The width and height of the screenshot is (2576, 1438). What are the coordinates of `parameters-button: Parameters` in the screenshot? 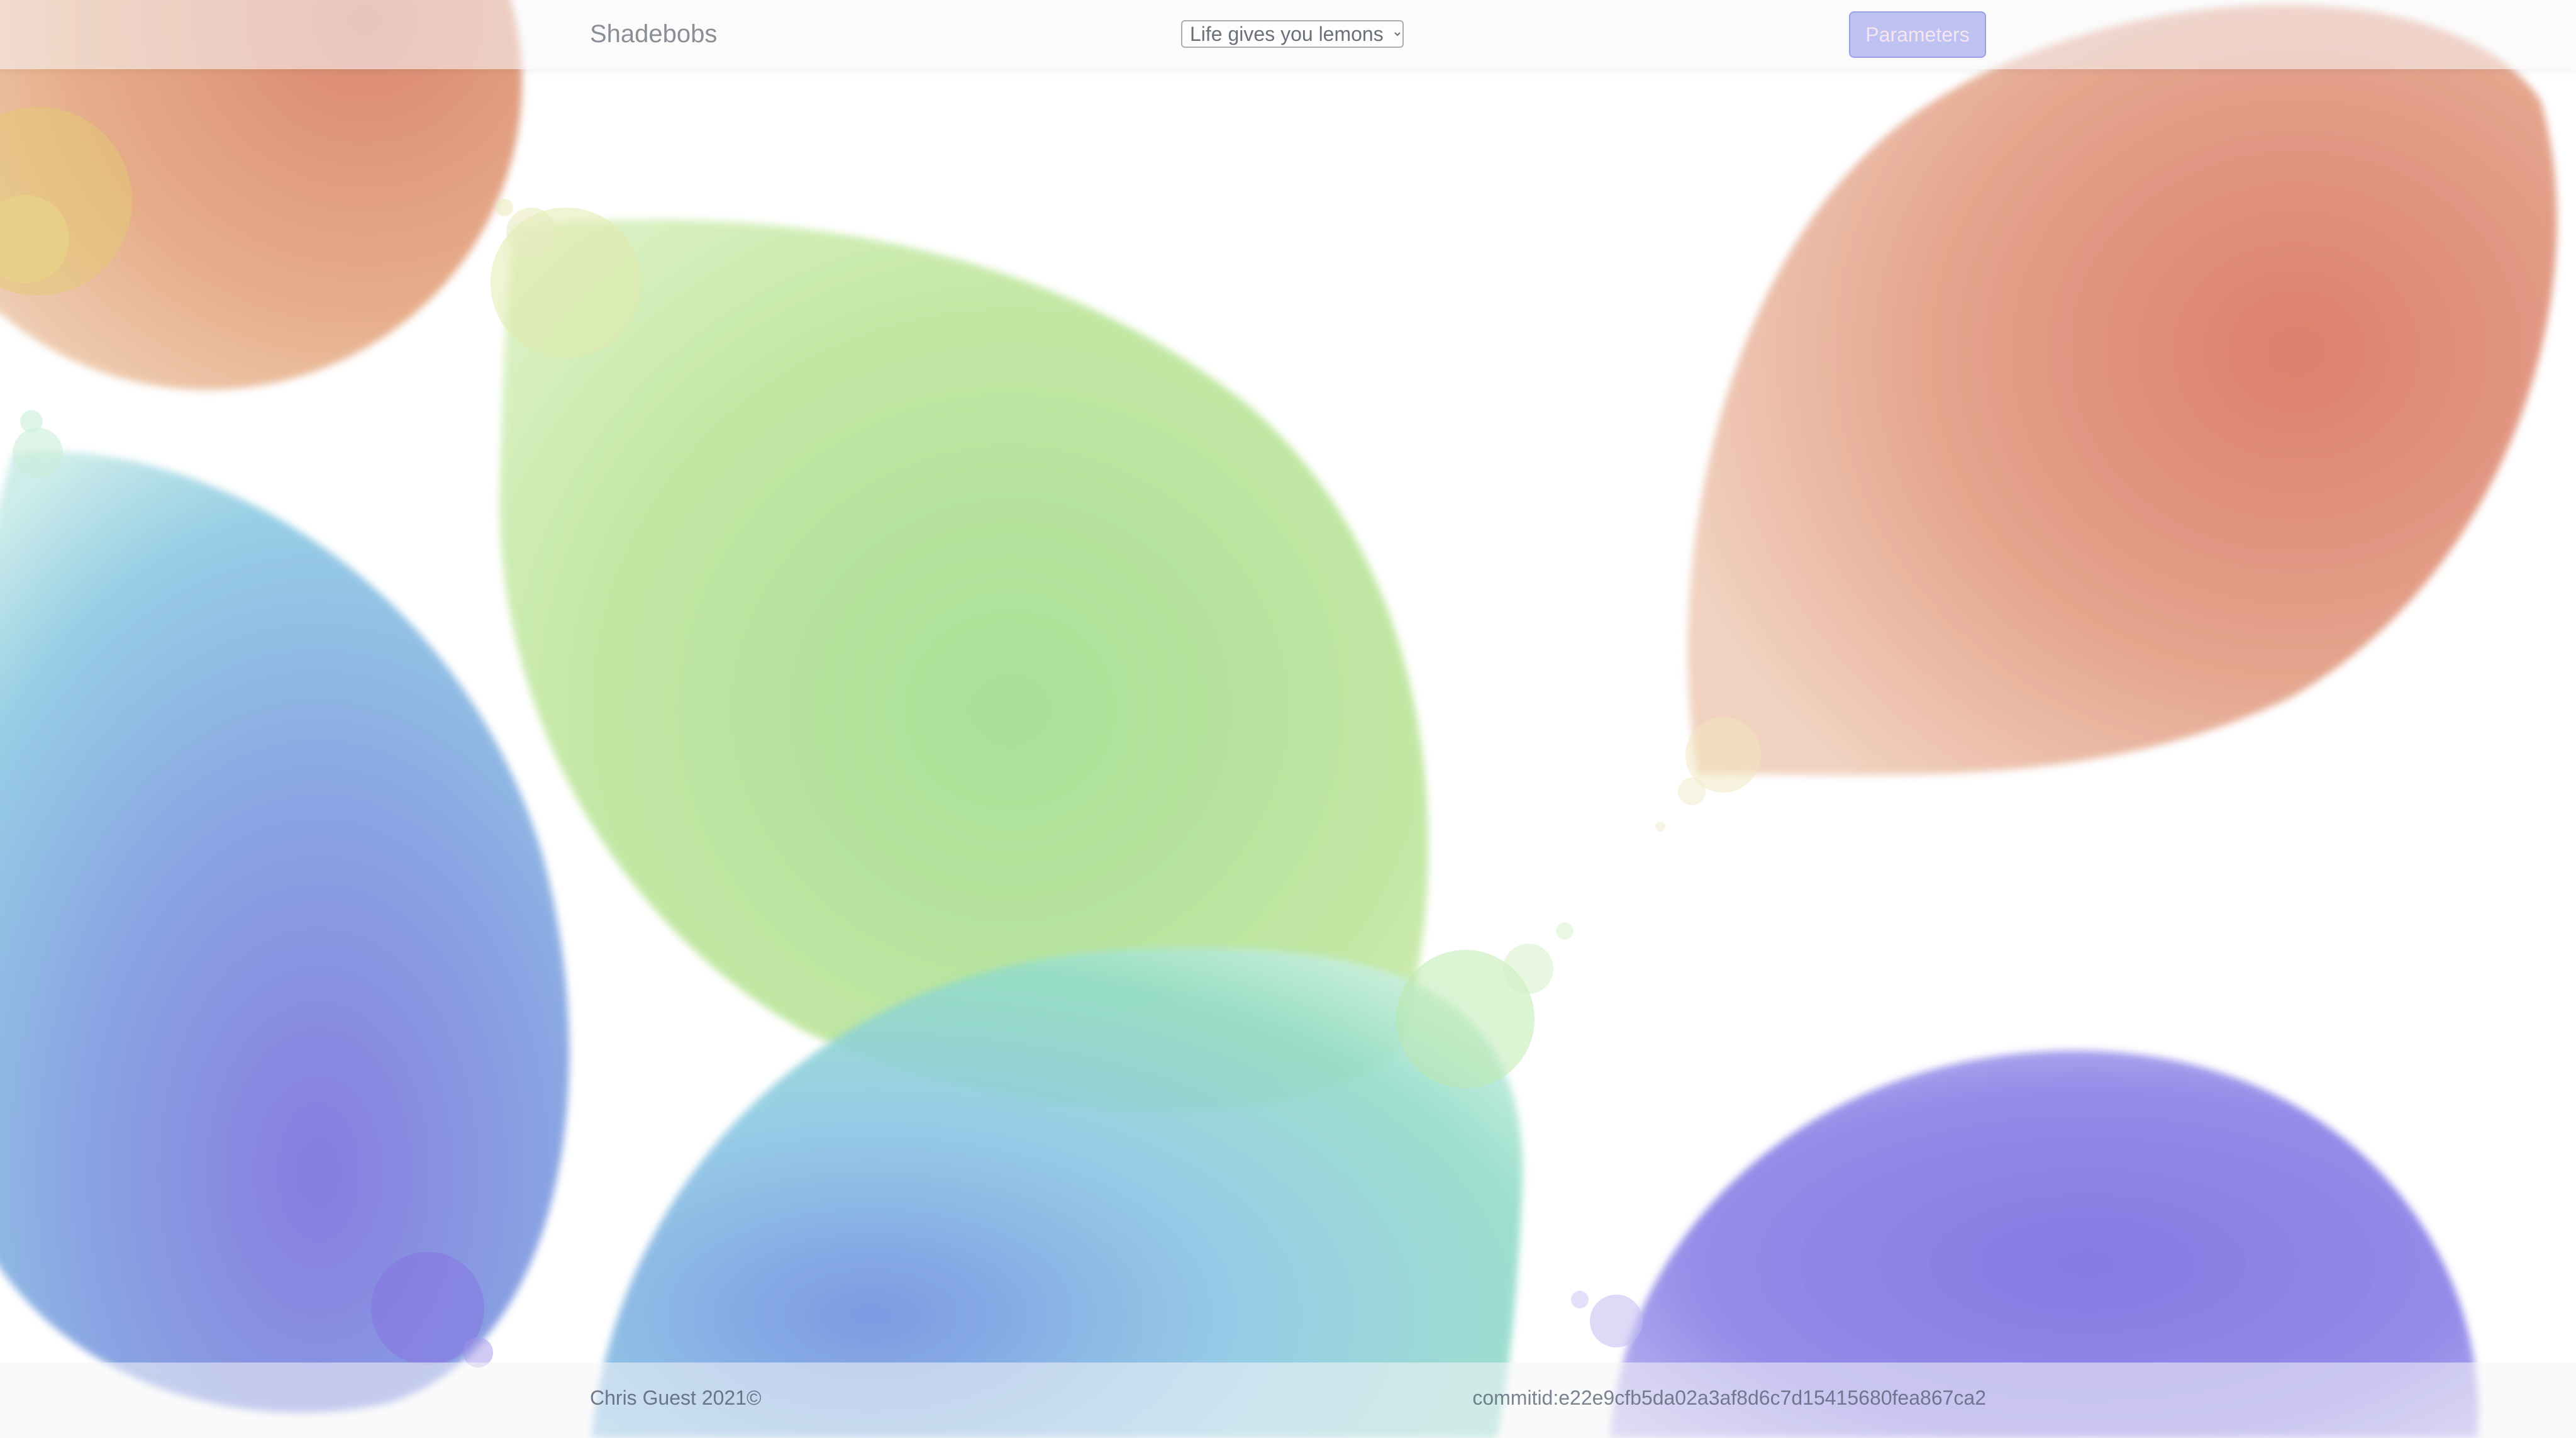 It's located at (1917, 34).